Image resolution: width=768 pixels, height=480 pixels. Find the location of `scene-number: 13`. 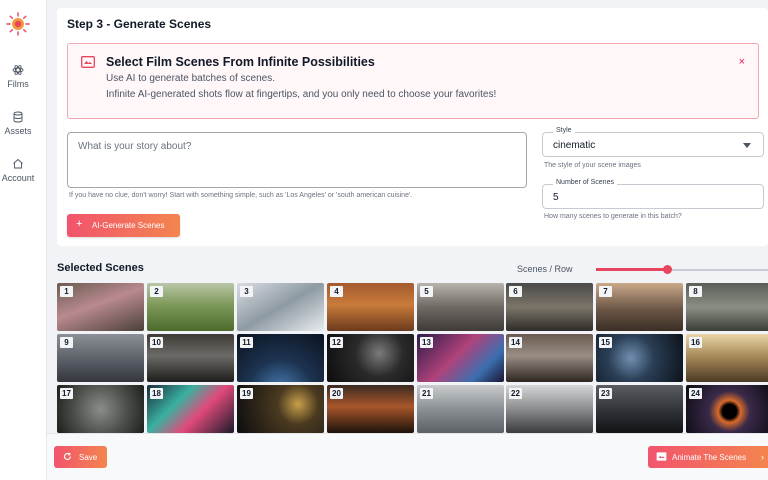

scene-number: 13 is located at coordinates (426, 342).